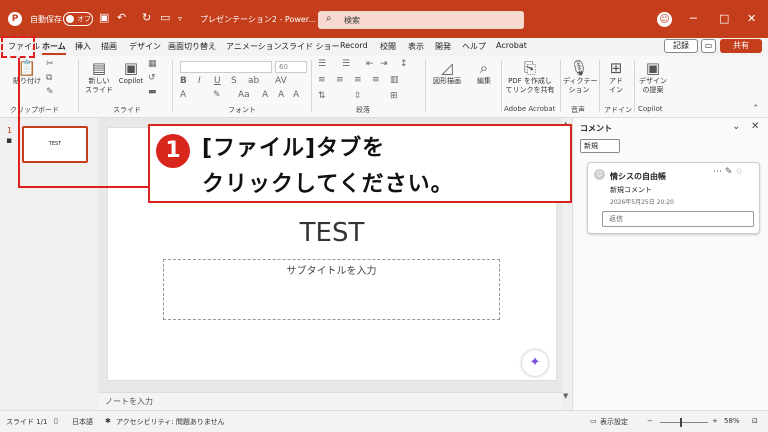 This screenshot has width=768, height=432. I want to click on tab-transitions: 画面切り替え, so click(192, 46).